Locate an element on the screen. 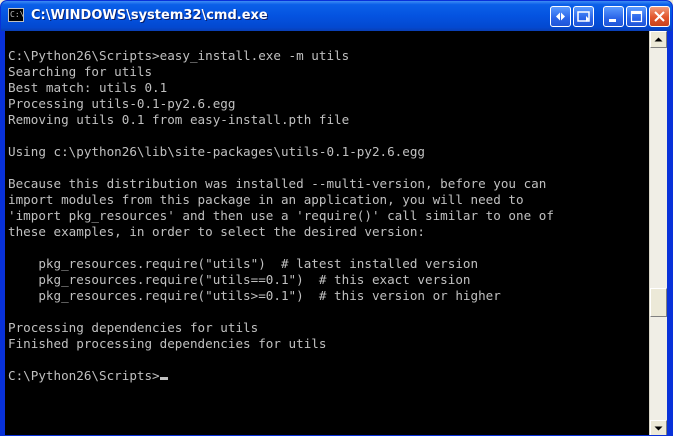 The width and height of the screenshot is (673, 436). scroll-down-button is located at coordinates (658, 427).